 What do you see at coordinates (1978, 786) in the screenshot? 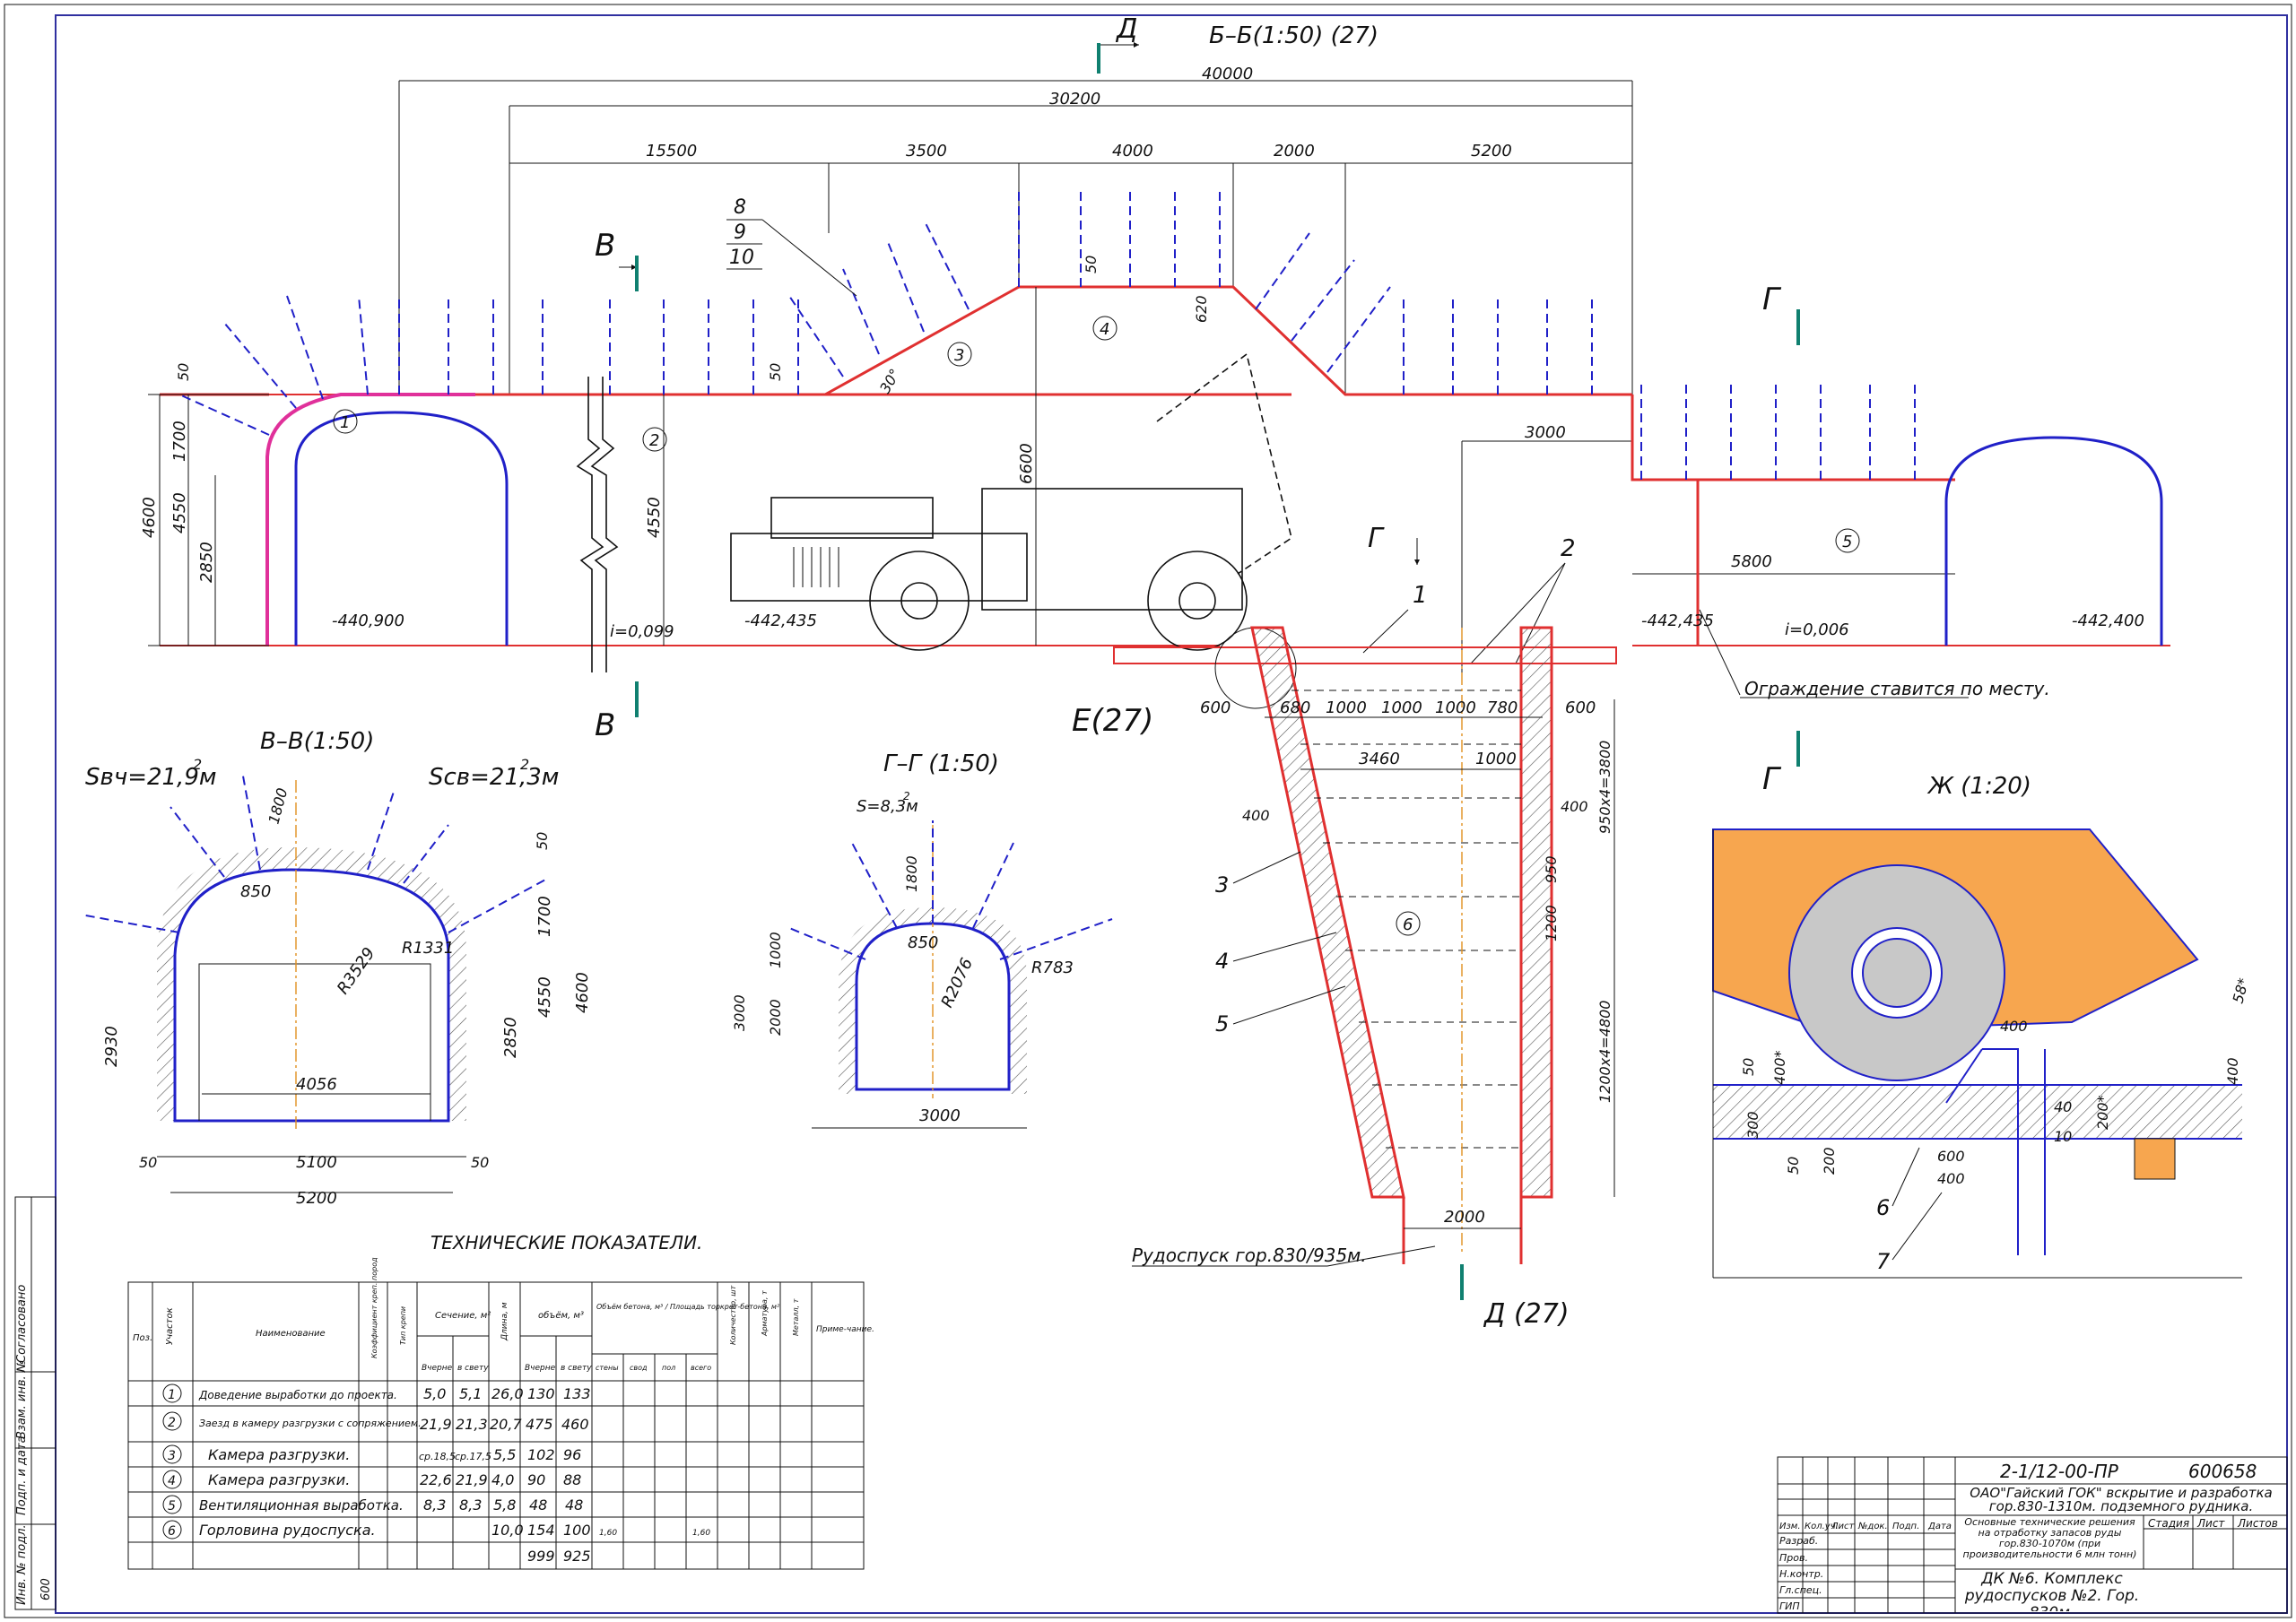
I see `detail-zh-title: Ж (1:20)` at bounding box center [1978, 786].